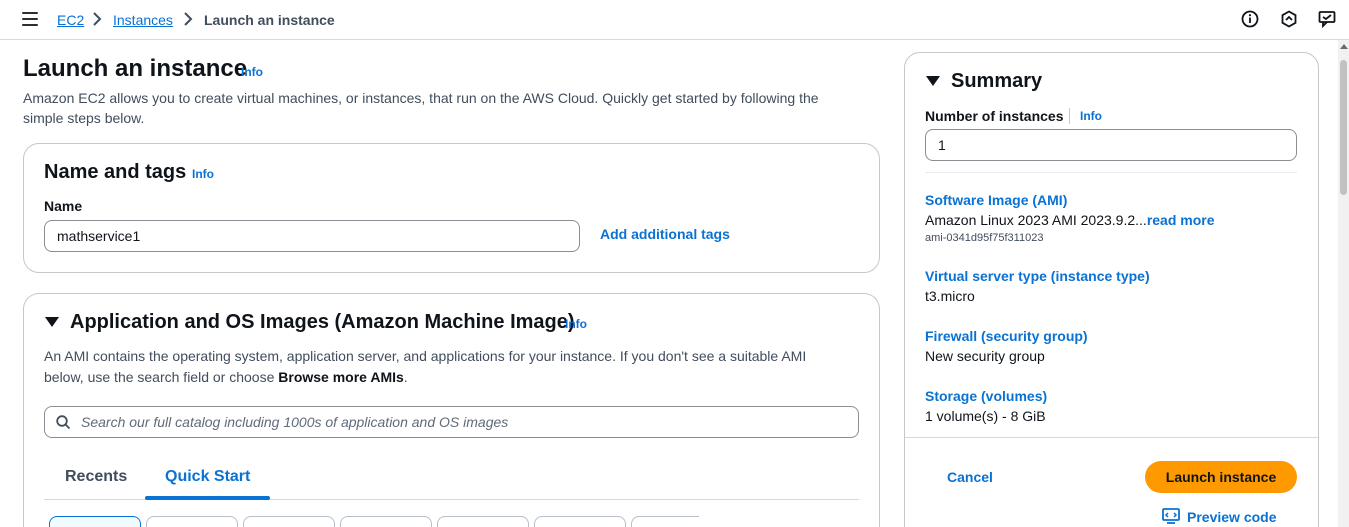 This screenshot has width=1349, height=527. I want to click on summary-footer-divider, so click(1111, 437).